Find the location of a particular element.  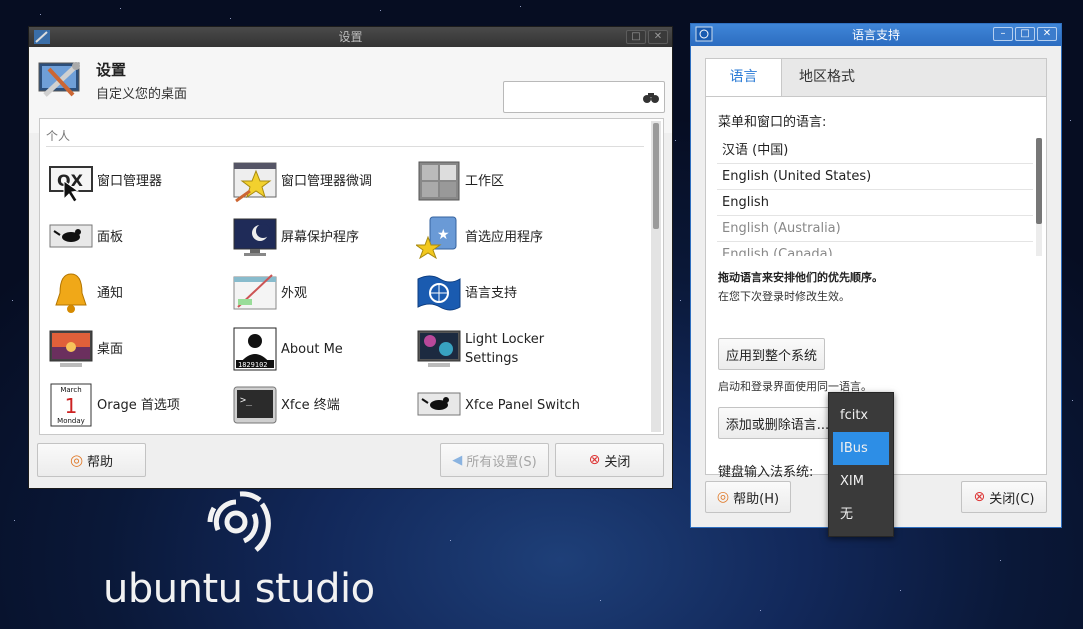

settings-item-label: 屏幕保护程序 is located at coordinates (320, 237).